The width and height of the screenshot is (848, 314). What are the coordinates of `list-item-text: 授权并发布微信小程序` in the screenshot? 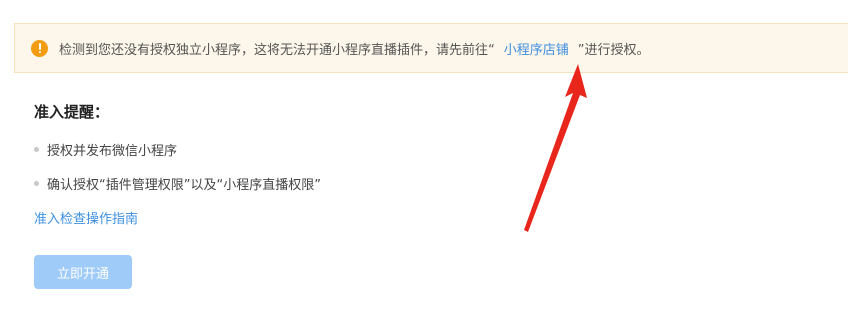 It's located at (112, 151).